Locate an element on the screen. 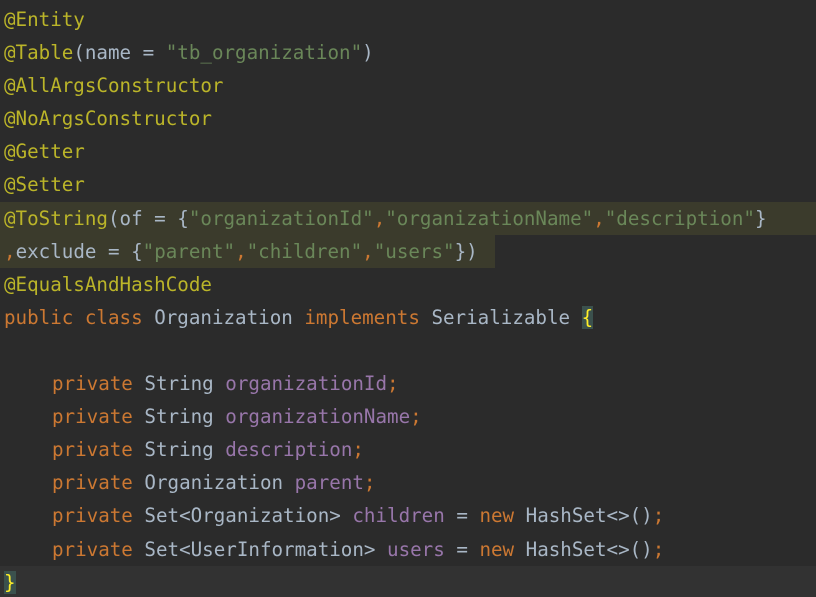  code-line-4: @NoArgsConstructor is located at coordinates (408, 118).